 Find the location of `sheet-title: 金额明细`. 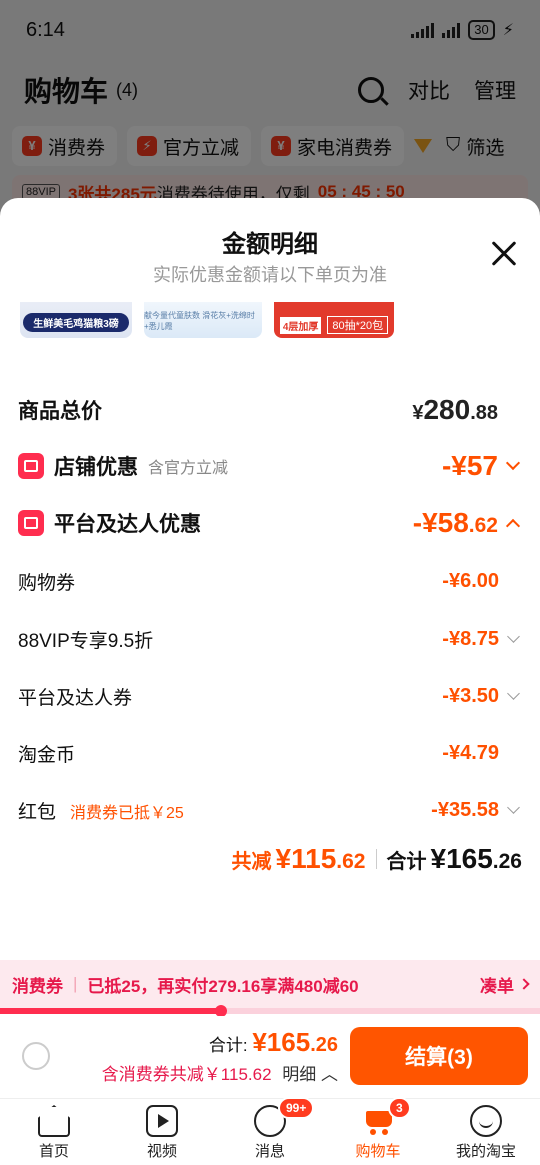

sheet-title: 金额明细 is located at coordinates (270, 244).